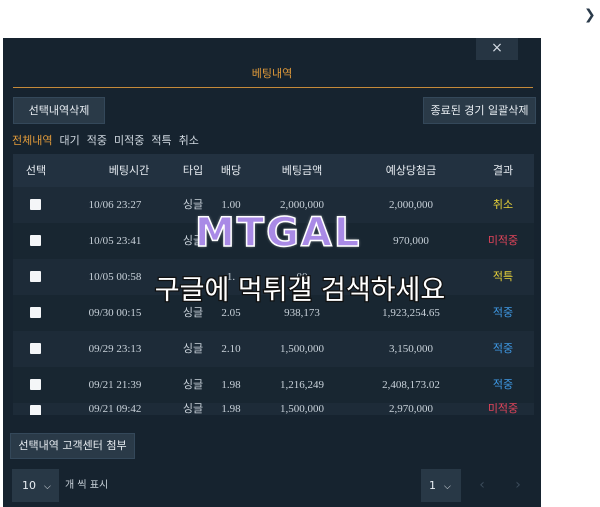 Image resolution: width=600 pixels, height=507 pixels. Describe the element at coordinates (411, 170) in the screenshot. I see `column-header-expected: 예상당첨금` at that location.